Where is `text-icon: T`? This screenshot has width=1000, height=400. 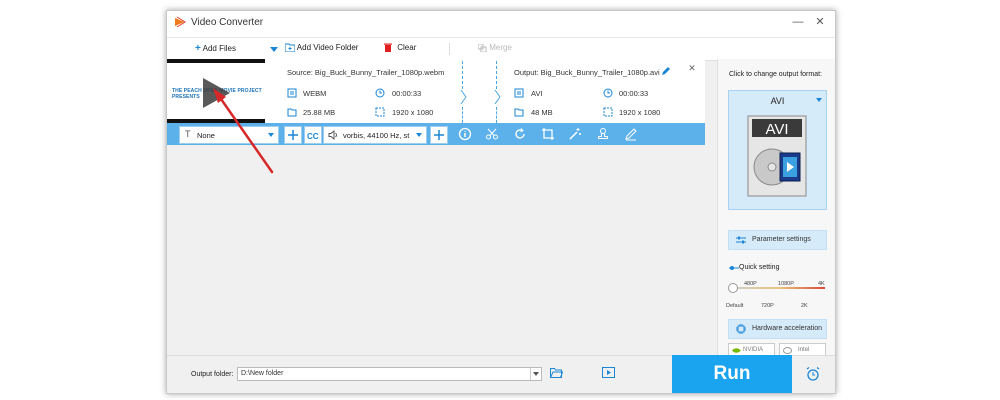
text-icon: T is located at coordinates (188, 134).